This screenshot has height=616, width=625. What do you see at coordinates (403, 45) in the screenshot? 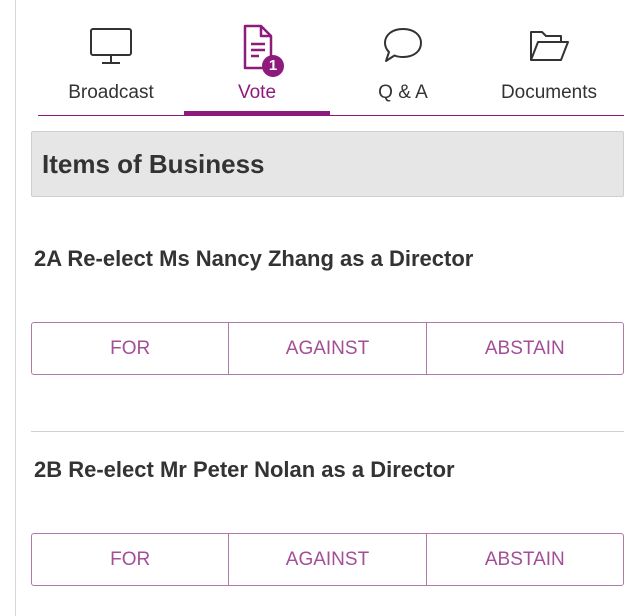
I see `speech-bubble-icon` at bounding box center [403, 45].